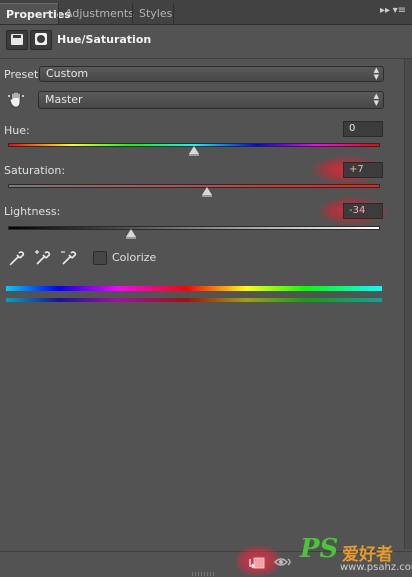 This screenshot has width=412, height=577. Describe the element at coordinates (319, 549) in the screenshot. I see `watermark-brand: PS` at that location.